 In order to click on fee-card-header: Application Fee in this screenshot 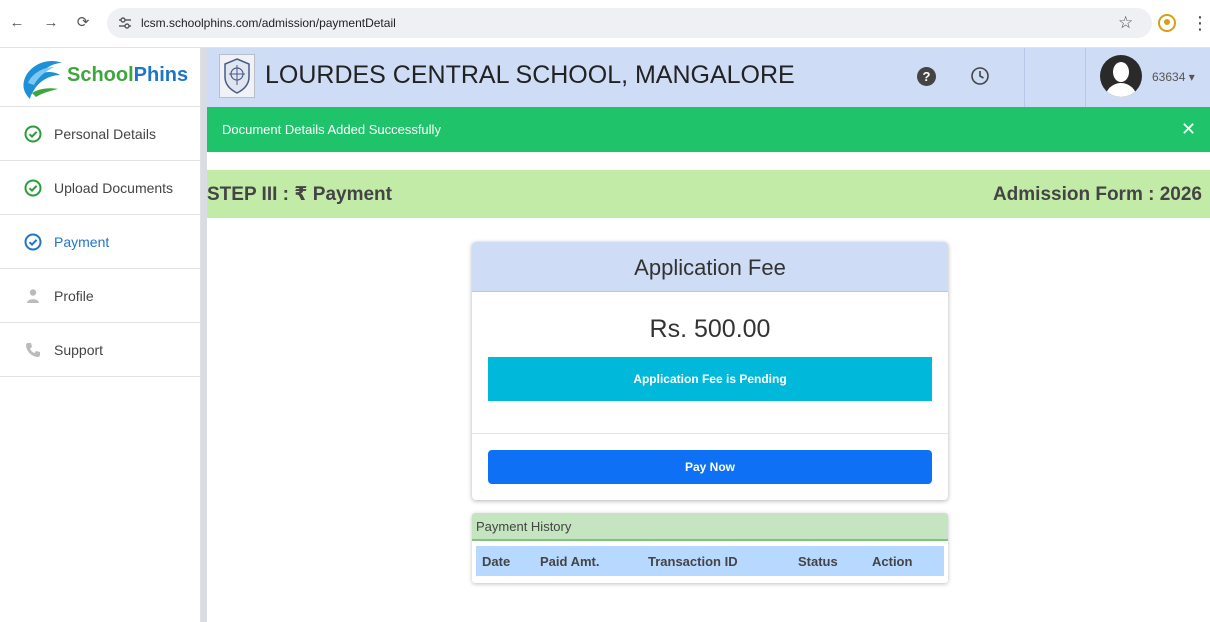, I will do `click(710, 267)`.